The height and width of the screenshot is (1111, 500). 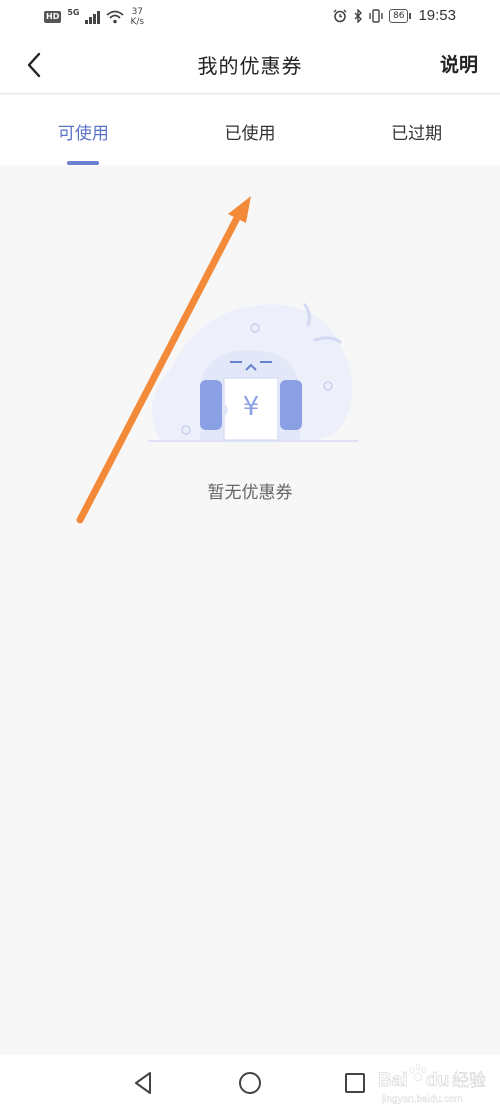 I want to click on bluetooth-icon, so click(x=358, y=15).